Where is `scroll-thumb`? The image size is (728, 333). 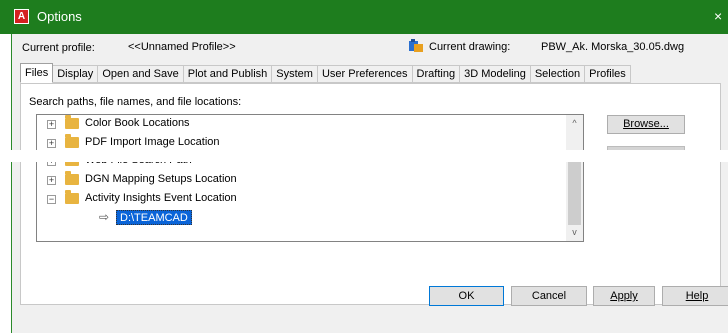
scroll-thumb is located at coordinates (574, 190).